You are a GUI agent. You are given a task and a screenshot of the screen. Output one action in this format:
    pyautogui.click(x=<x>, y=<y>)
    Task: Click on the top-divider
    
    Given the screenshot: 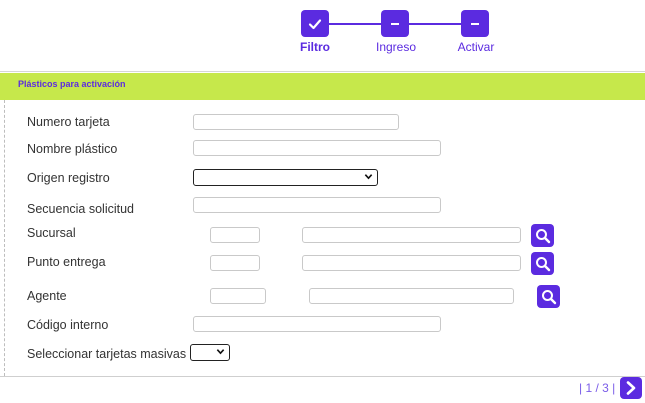 What is the action you would take?
    pyautogui.click(x=322, y=71)
    